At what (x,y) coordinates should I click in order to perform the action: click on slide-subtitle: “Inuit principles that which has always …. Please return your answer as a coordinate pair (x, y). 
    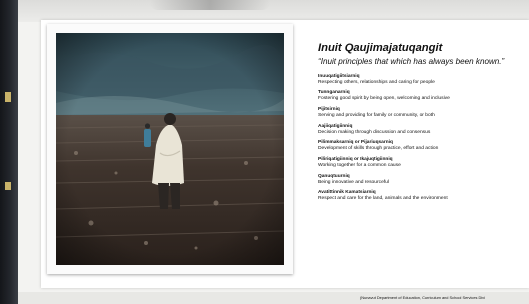
    Looking at the image, I should click on (411, 61).